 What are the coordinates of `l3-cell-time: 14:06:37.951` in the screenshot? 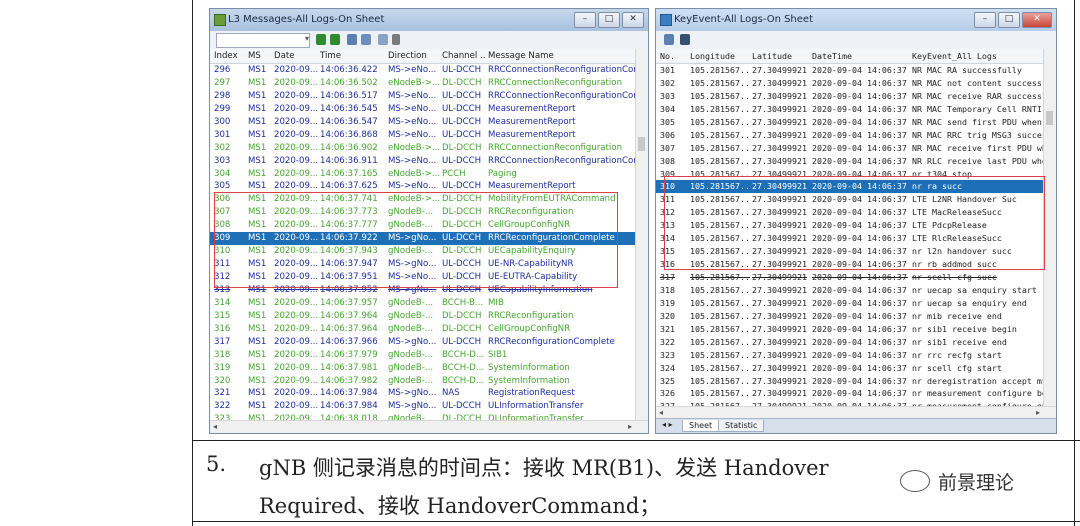 It's located at (349, 277).